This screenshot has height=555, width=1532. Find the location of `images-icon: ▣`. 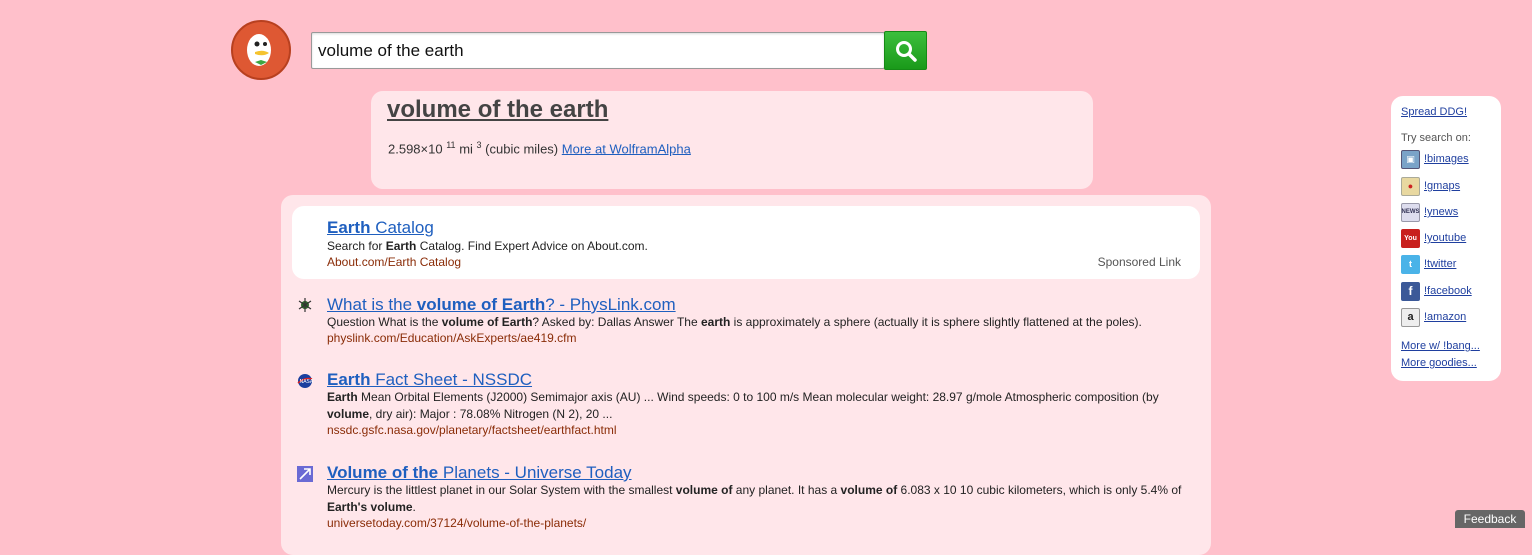

images-icon: ▣ is located at coordinates (1410, 159).